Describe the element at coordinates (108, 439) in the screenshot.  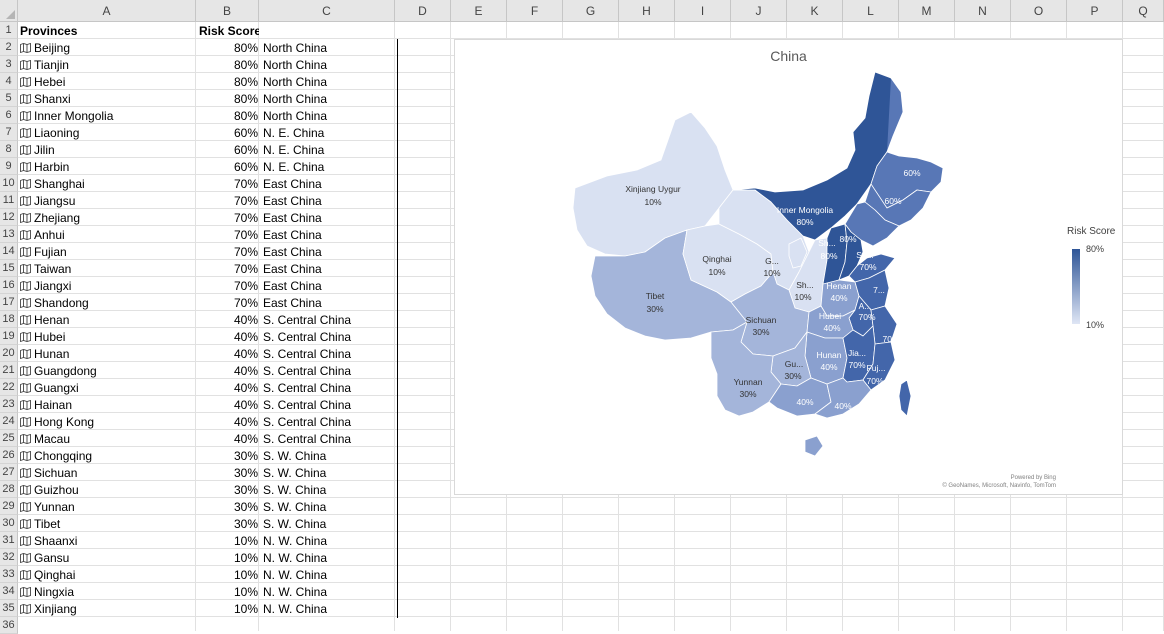
I see `cell-province: Macau` at that location.